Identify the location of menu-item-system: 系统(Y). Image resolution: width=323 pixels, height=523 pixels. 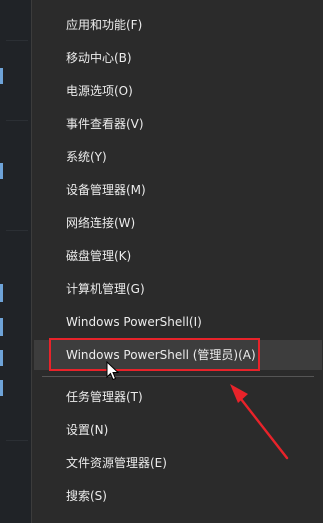
(178, 157).